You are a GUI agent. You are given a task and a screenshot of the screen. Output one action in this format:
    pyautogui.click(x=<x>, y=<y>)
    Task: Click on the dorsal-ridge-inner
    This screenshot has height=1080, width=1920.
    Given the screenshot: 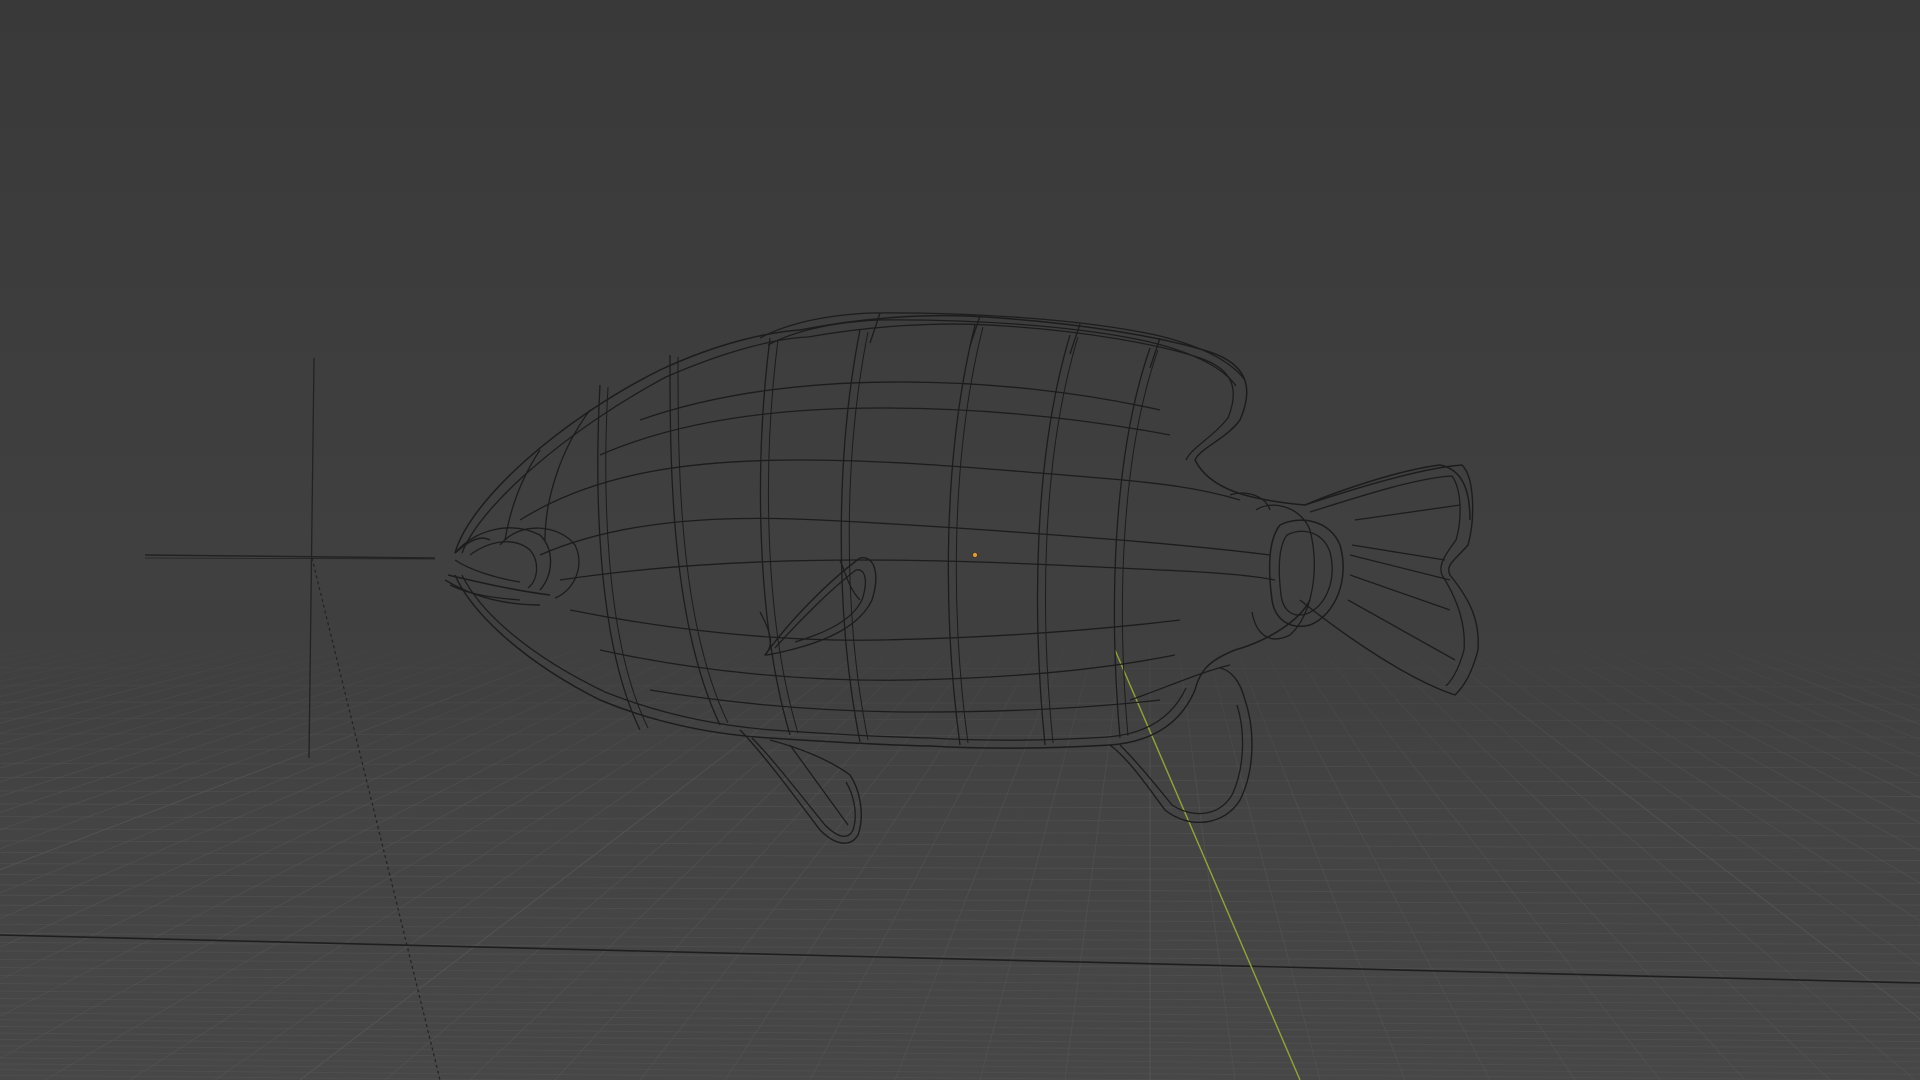 What is the action you would take?
    pyautogui.click(x=1002, y=353)
    